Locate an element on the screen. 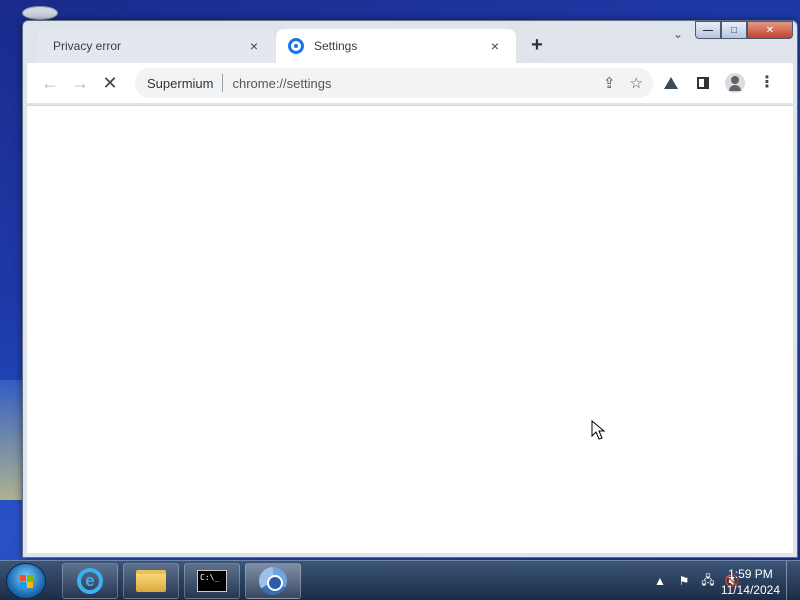 The height and width of the screenshot is (600, 800). profile-avatar-icon is located at coordinates (735, 83).